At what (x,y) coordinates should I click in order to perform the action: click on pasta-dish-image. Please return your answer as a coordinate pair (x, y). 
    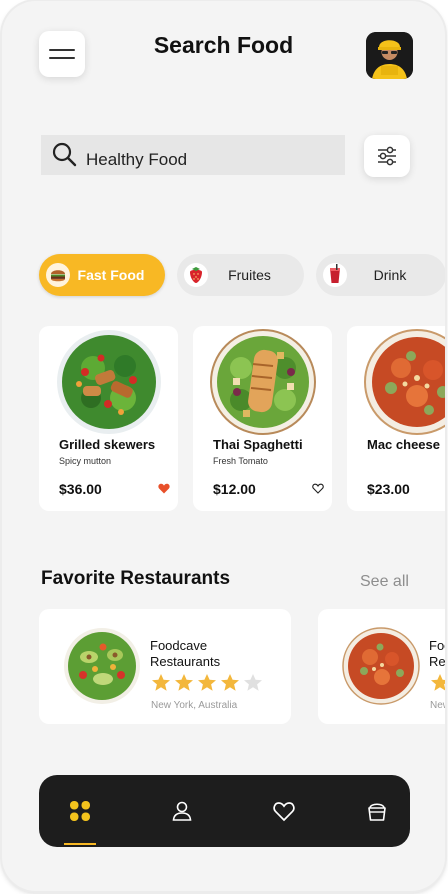
    Looking at the image, I should click on (404, 382).